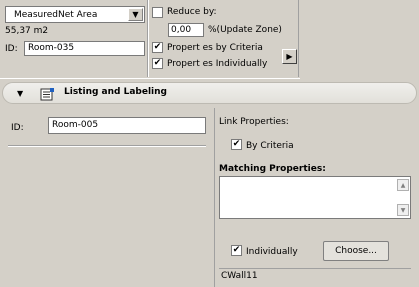 The width and height of the screenshot is (419, 287). I want to click on area-type-value: MeasuredNet Area, so click(56, 14).